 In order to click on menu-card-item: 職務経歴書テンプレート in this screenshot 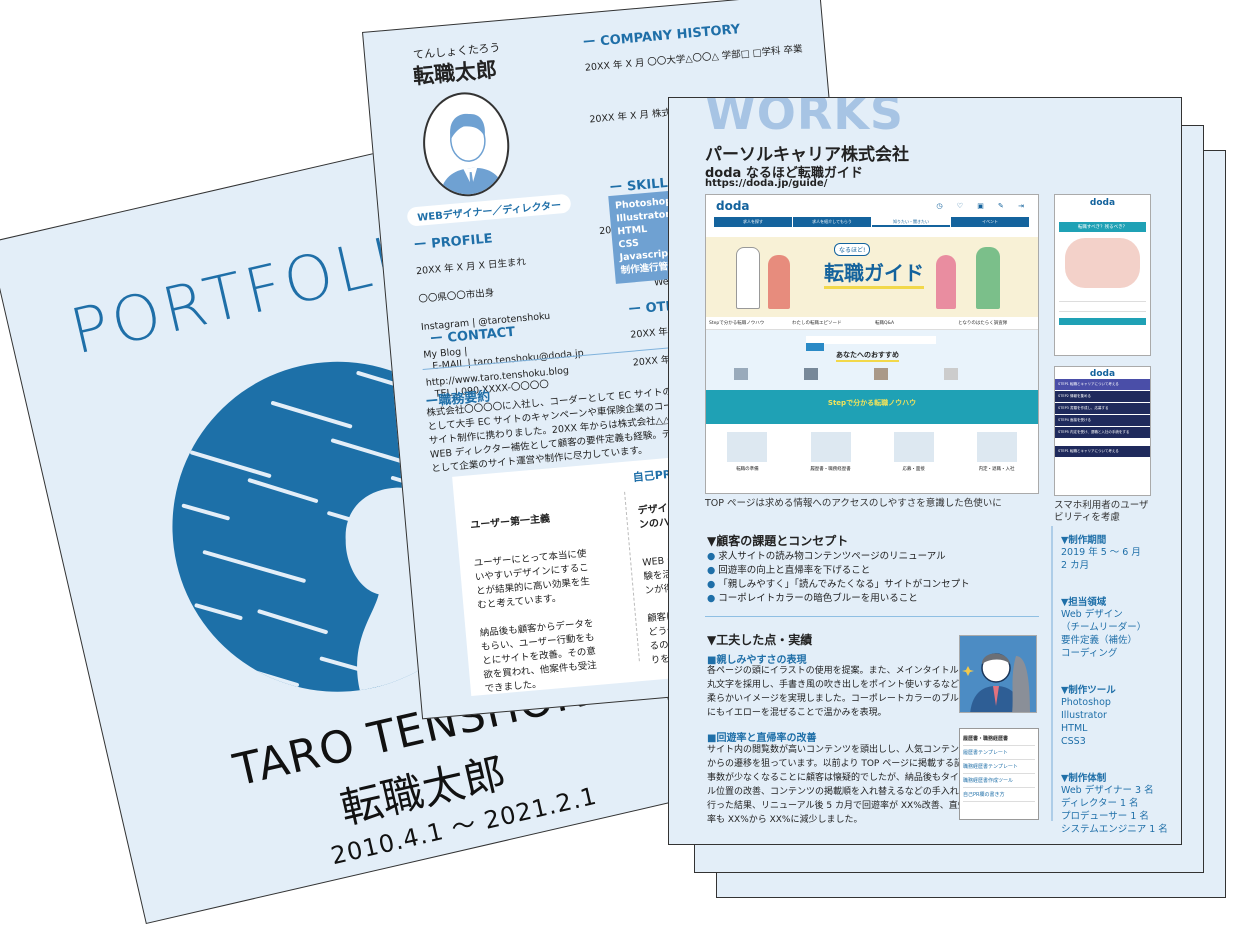, I will do `click(999, 767)`.